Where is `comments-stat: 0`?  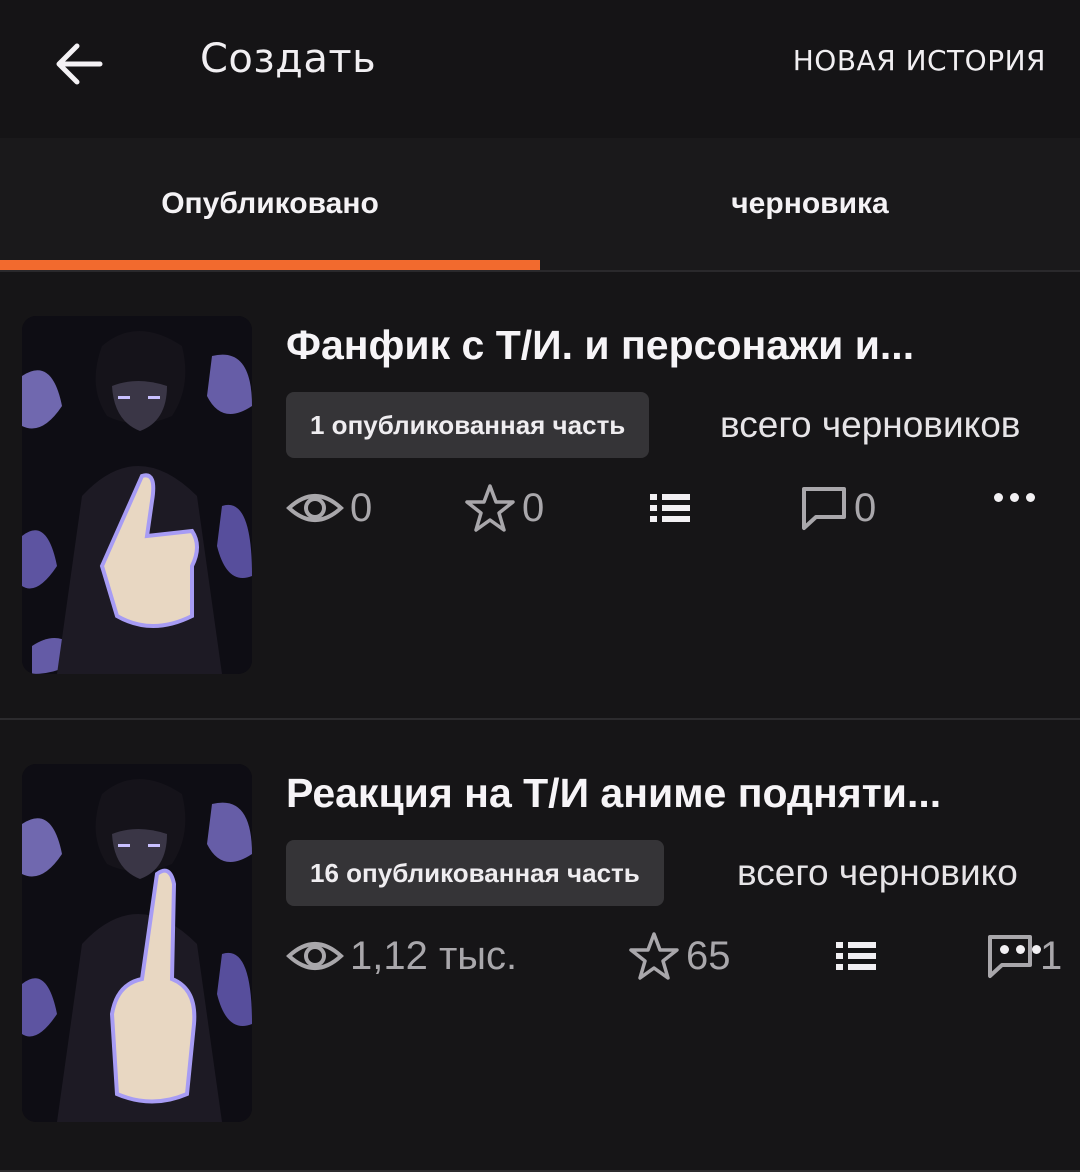 comments-stat: 0 is located at coordinates (838, 508).